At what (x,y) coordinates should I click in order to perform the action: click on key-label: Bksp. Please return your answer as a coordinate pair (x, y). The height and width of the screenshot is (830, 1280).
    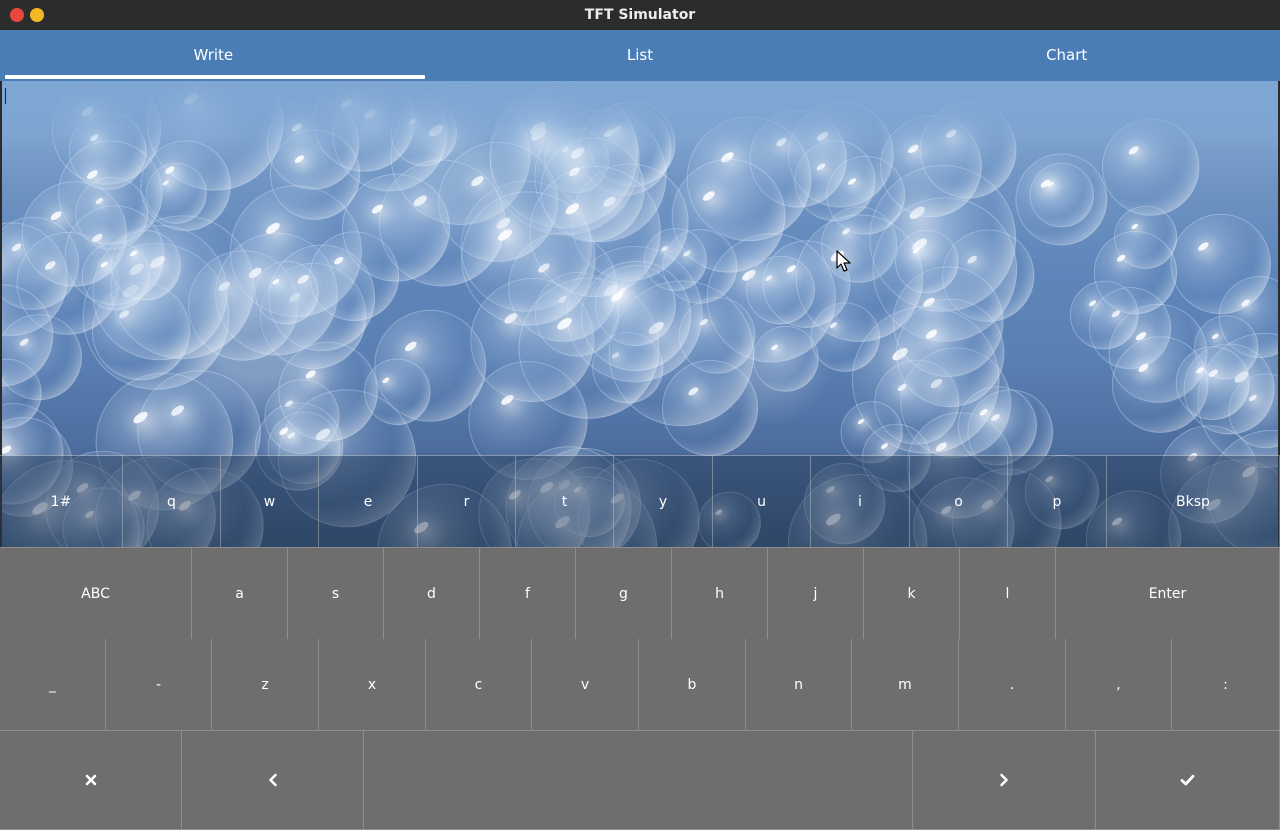
    Looking at the image, I should click on (1193, 501).